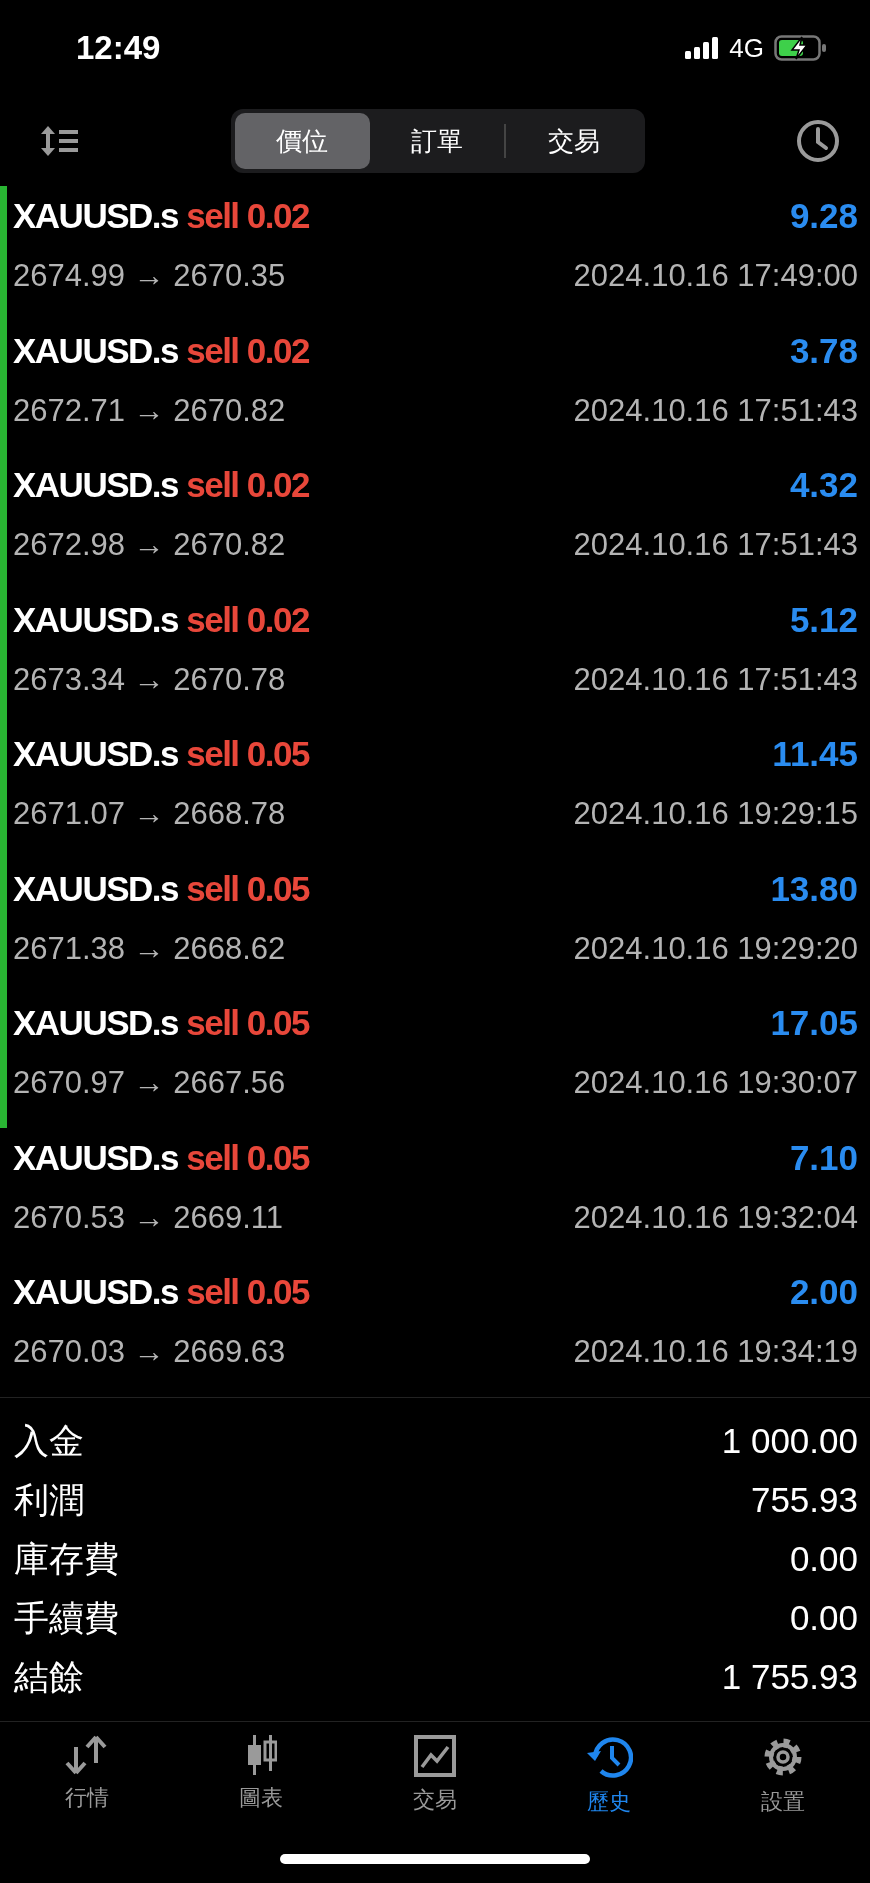 Image resolution: width=870 pixels, height=1883 pixels. Describe the element at coordinates (435, 1755) in the screenshot. I see `line-chart-icon` at that location.